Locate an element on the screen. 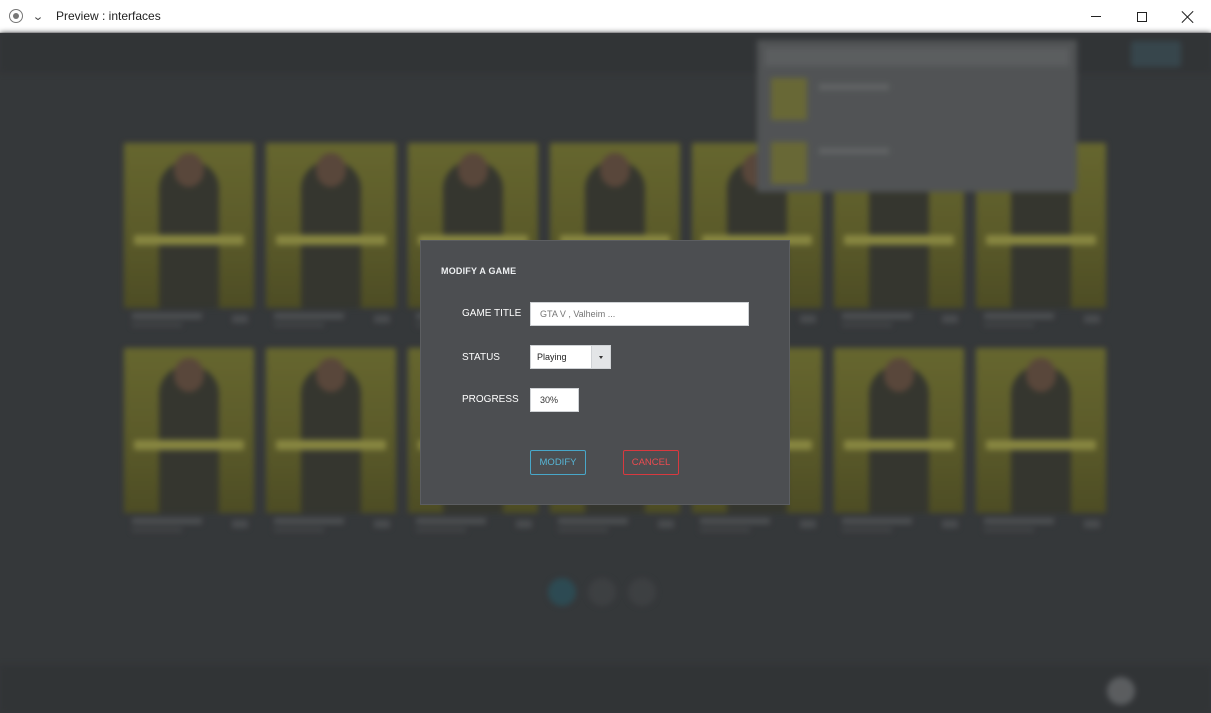 Image resolution: width=1211 pixels, height=713 pixels. maximize-icon is located at coordinates (1142, 16).